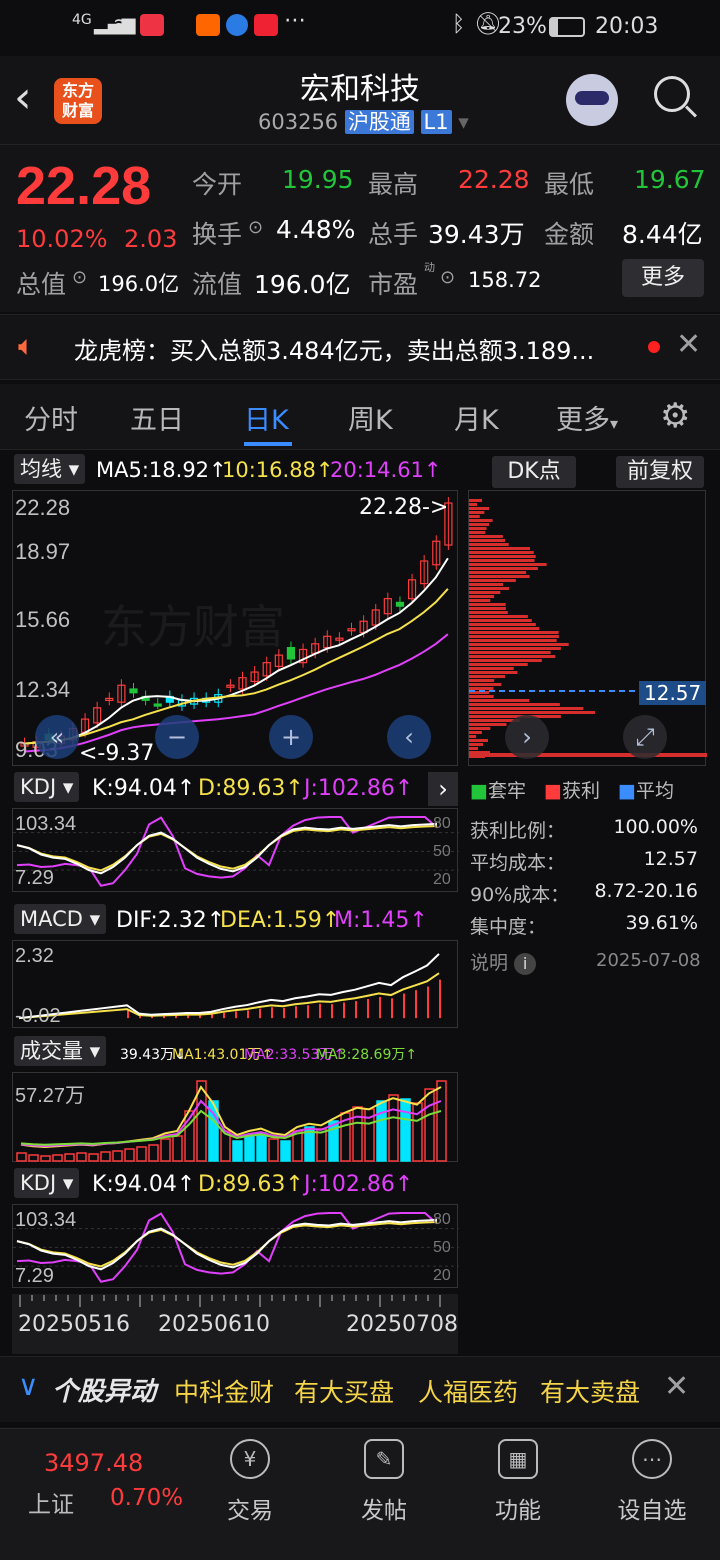 Image resolution: width=720 pixels, height=1560 pixels. I want to click on watermark: 东方财富, so click(193, 627).